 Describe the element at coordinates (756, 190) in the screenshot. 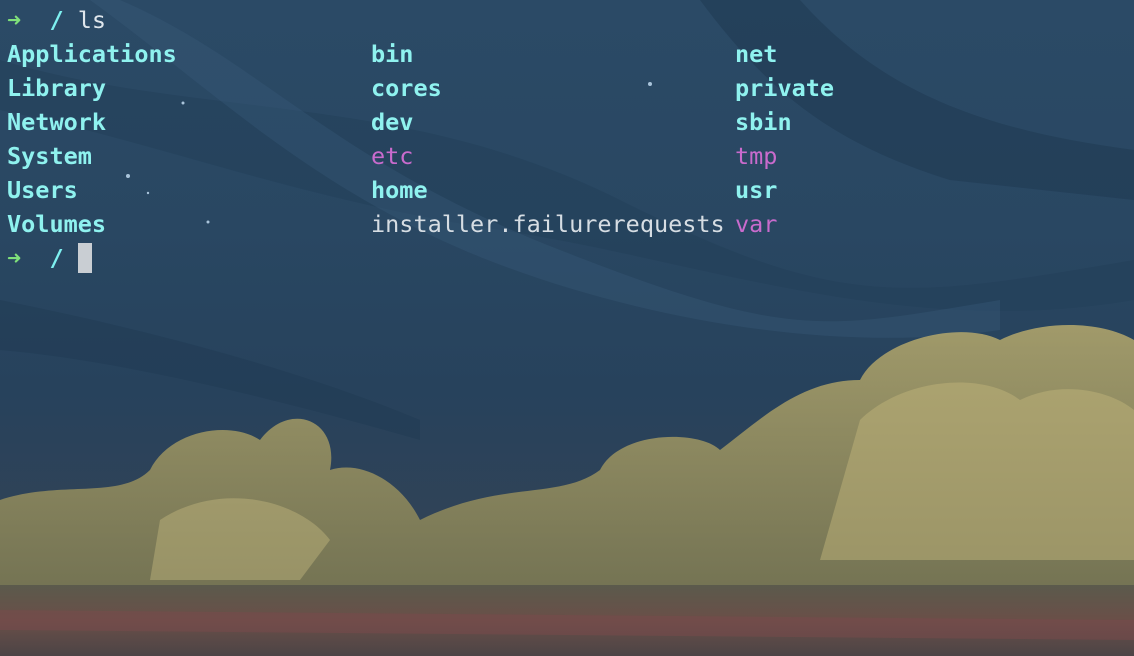

I see `listing-entry: usr` at that location.